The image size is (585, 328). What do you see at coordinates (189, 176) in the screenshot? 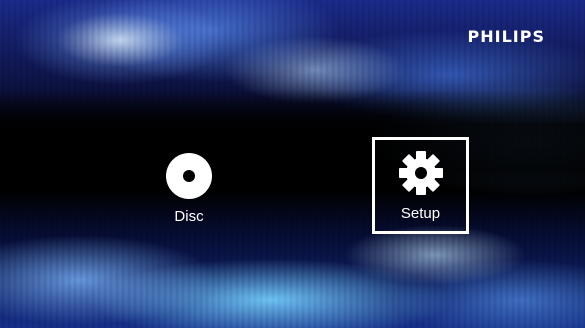
I see `disc-icon` at bounding box center [189, 176].